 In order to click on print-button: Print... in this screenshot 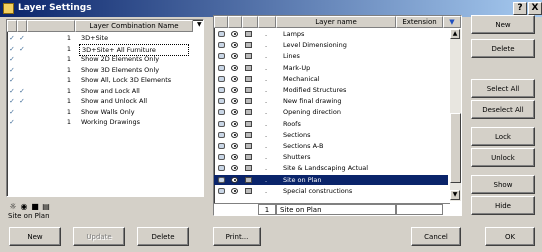, I will do `click(237, 236)`.